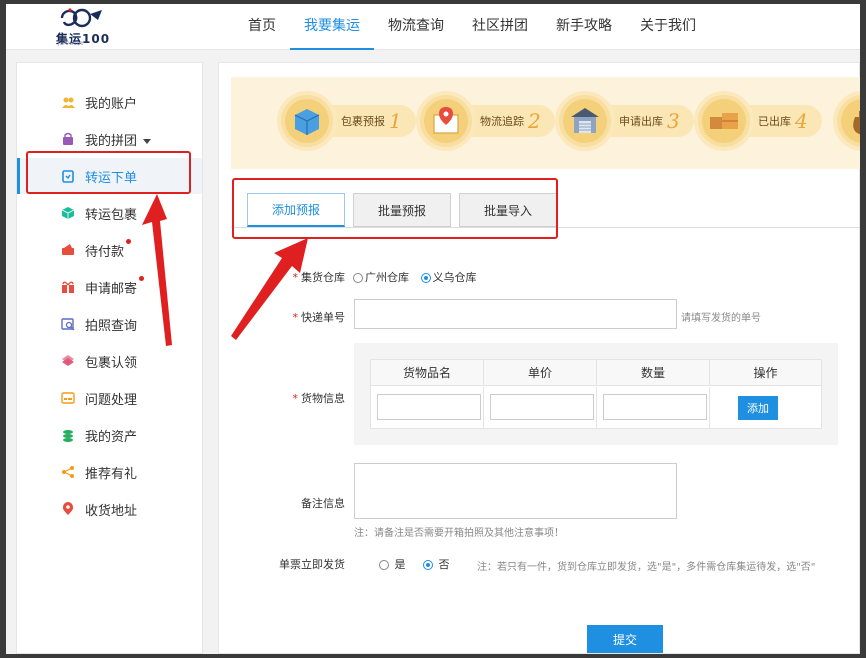  I want to click on sidebar-item-1: 我的拼团, so click(109, 139).